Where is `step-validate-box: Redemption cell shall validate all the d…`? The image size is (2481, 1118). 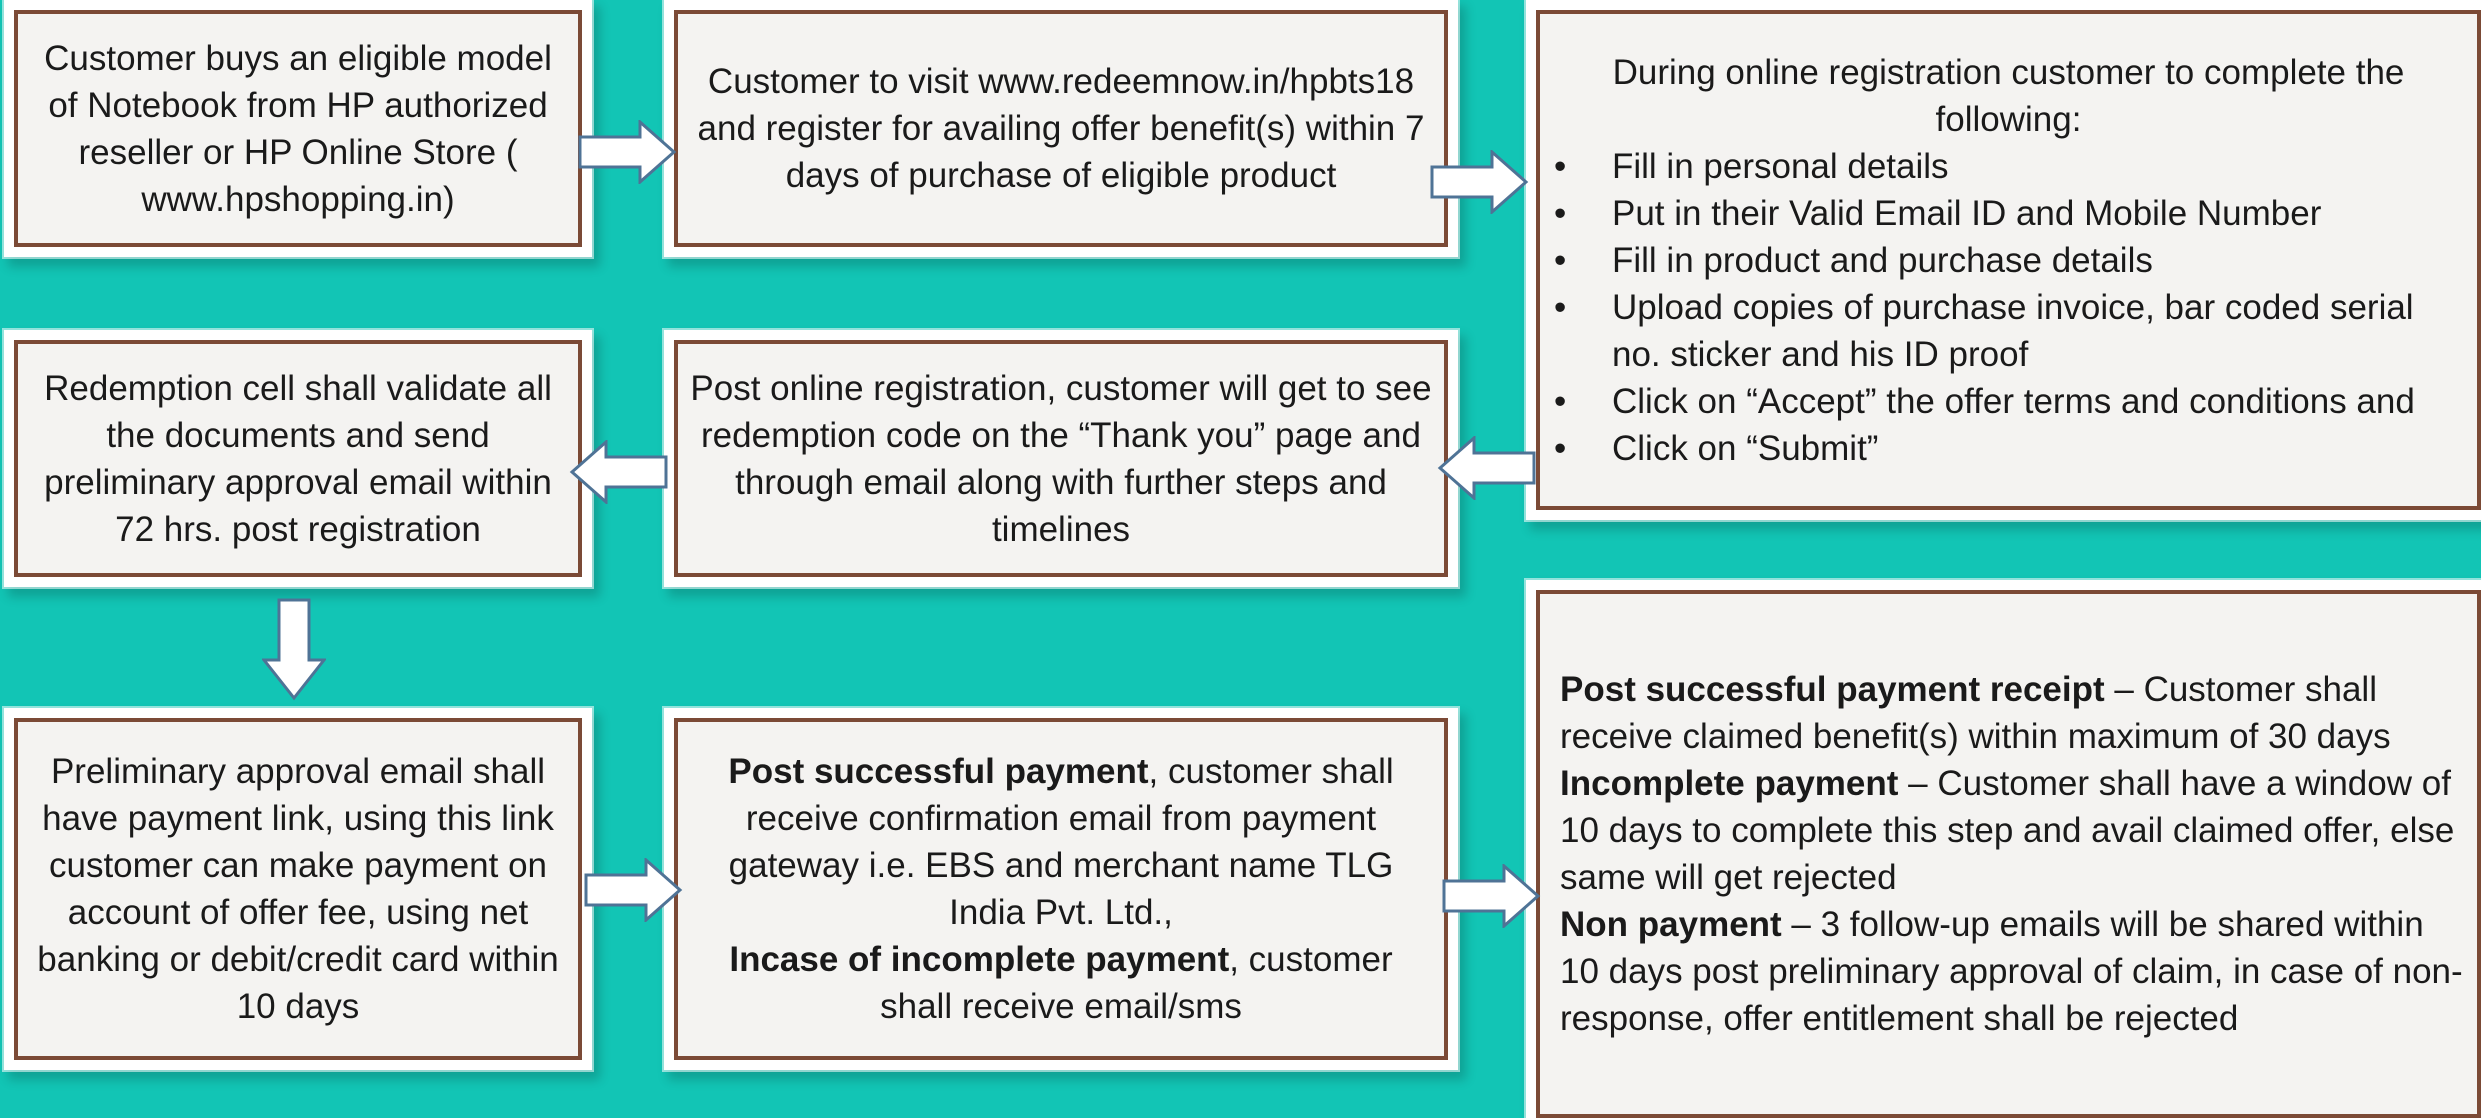 step-validate-box: Redemption cell shall validate all the d… is located at coordinates (298, 458).